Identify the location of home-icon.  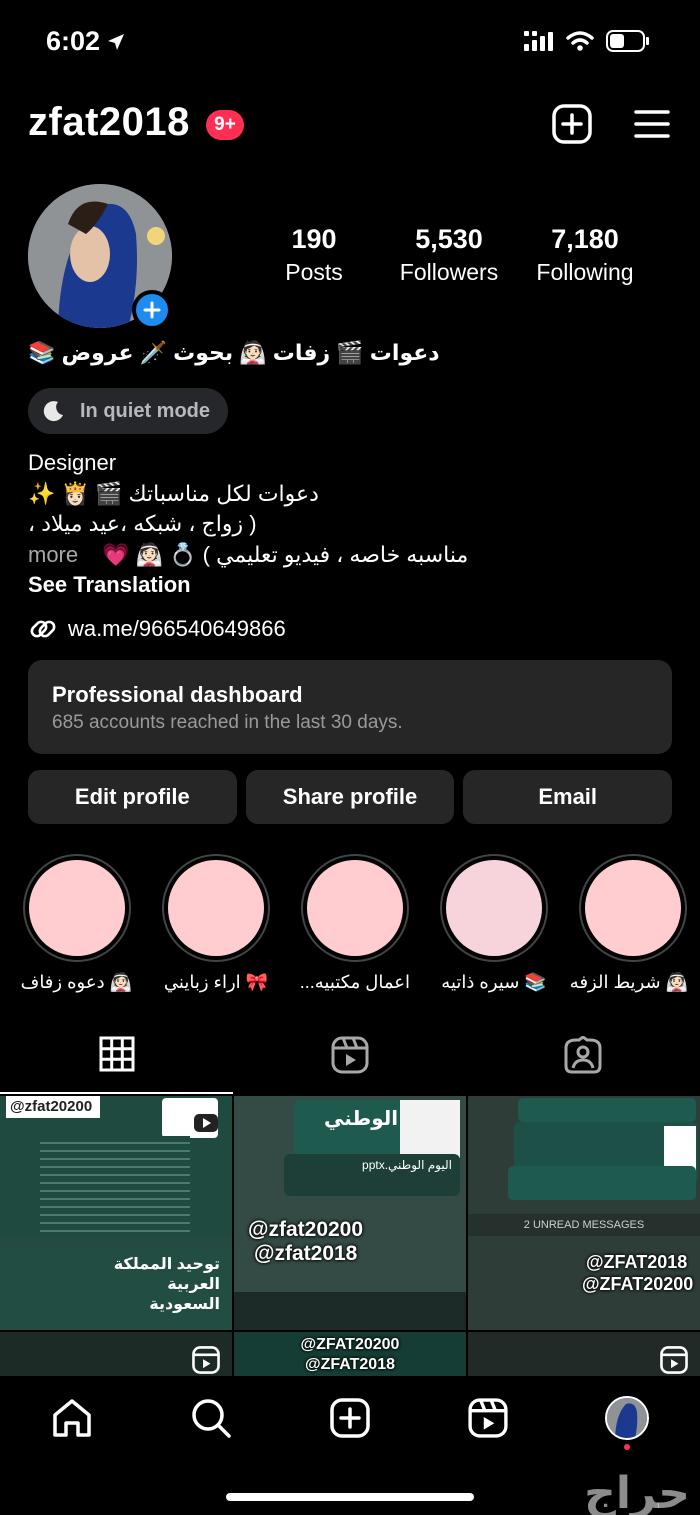
(72, 1418).